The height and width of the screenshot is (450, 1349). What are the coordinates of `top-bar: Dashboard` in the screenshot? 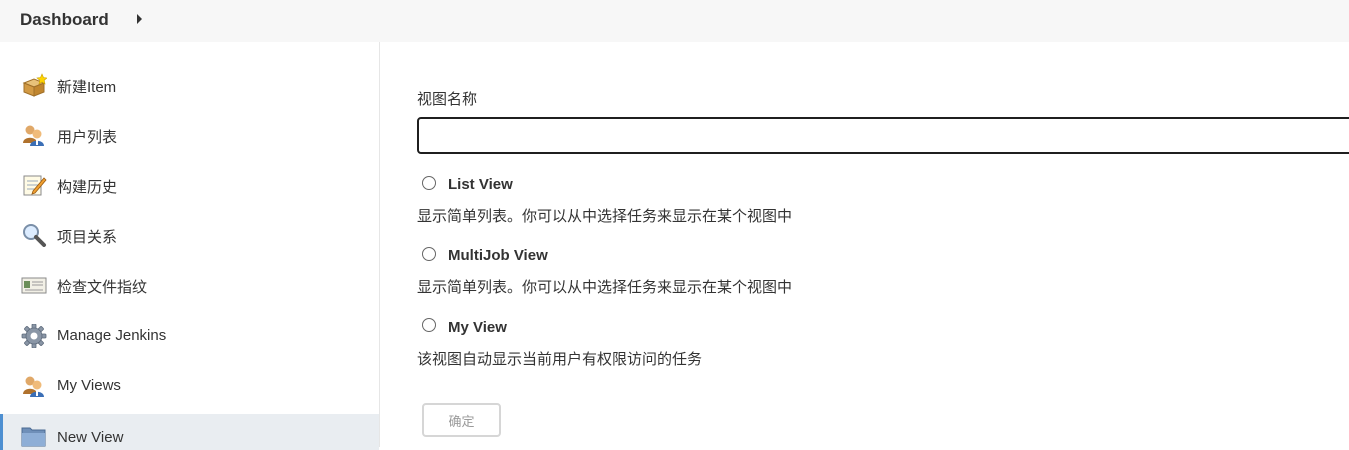 It's located at (674, 21).